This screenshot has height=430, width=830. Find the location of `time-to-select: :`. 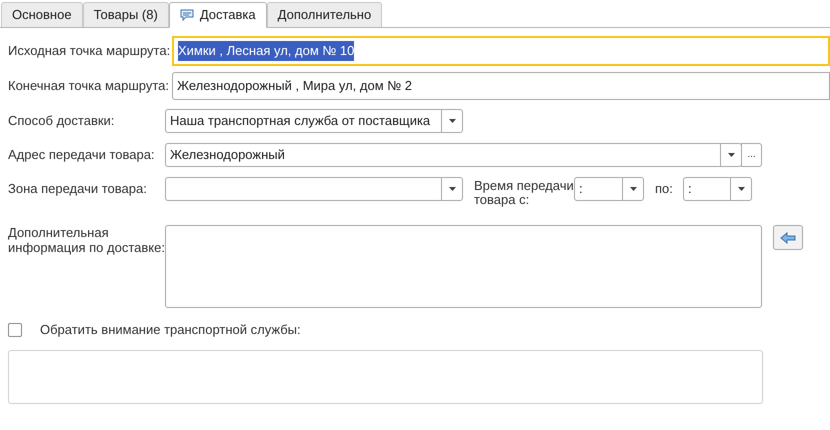

time-to-select: : is located at coordinates (717, 189).